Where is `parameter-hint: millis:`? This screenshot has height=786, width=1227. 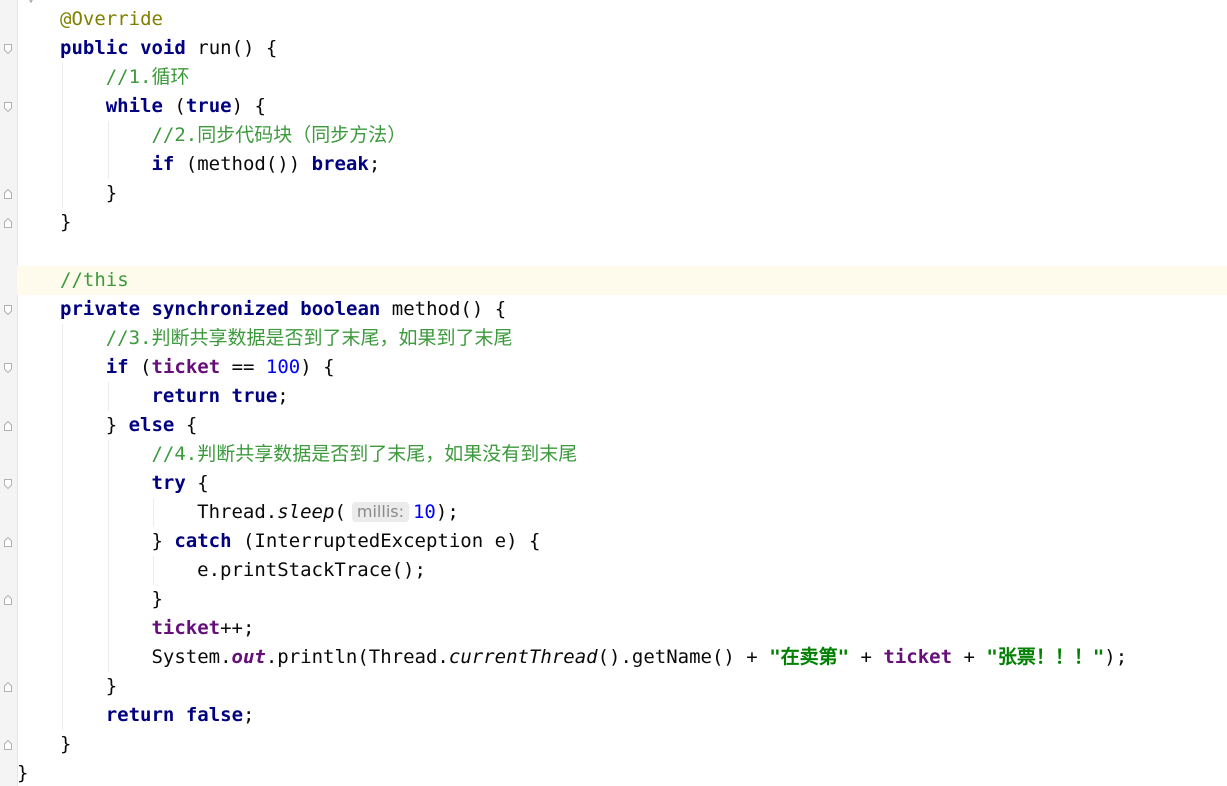 parameter-hint: millis: is located at coordinates (380, 512).